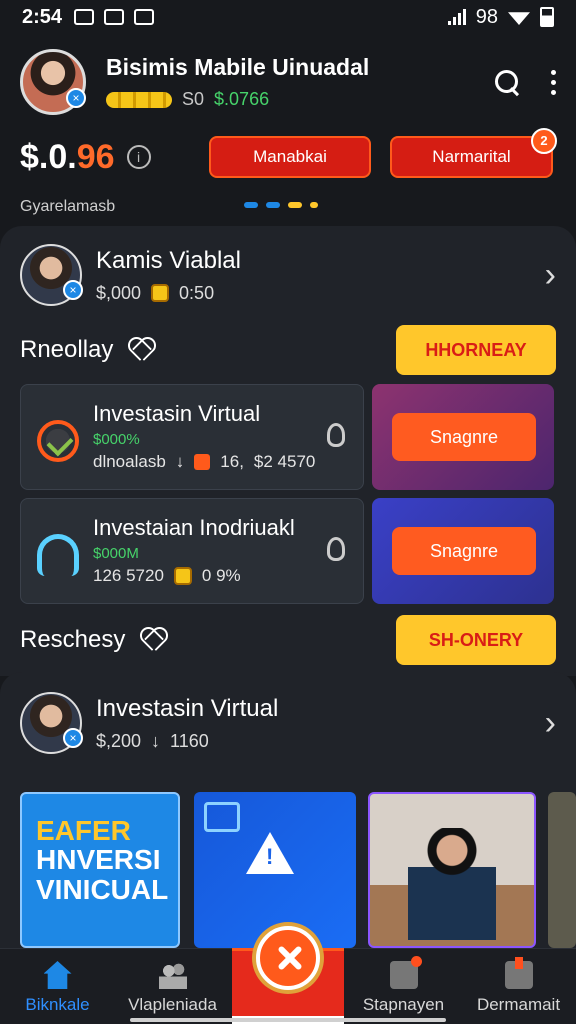 This screenshot has height=1024, width=576. Describe the element at coordinates (116, 553) in the screenshot. I see `investment-subtitle: $000M` at that location.